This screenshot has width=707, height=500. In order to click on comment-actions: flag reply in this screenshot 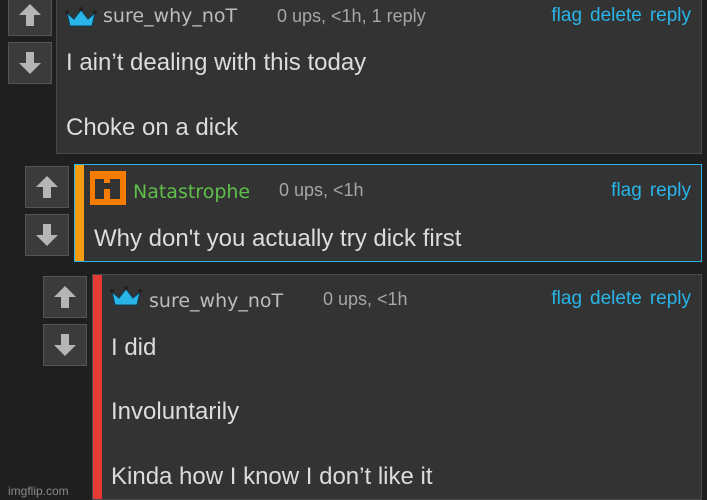, I will do `click(651, 191)`.